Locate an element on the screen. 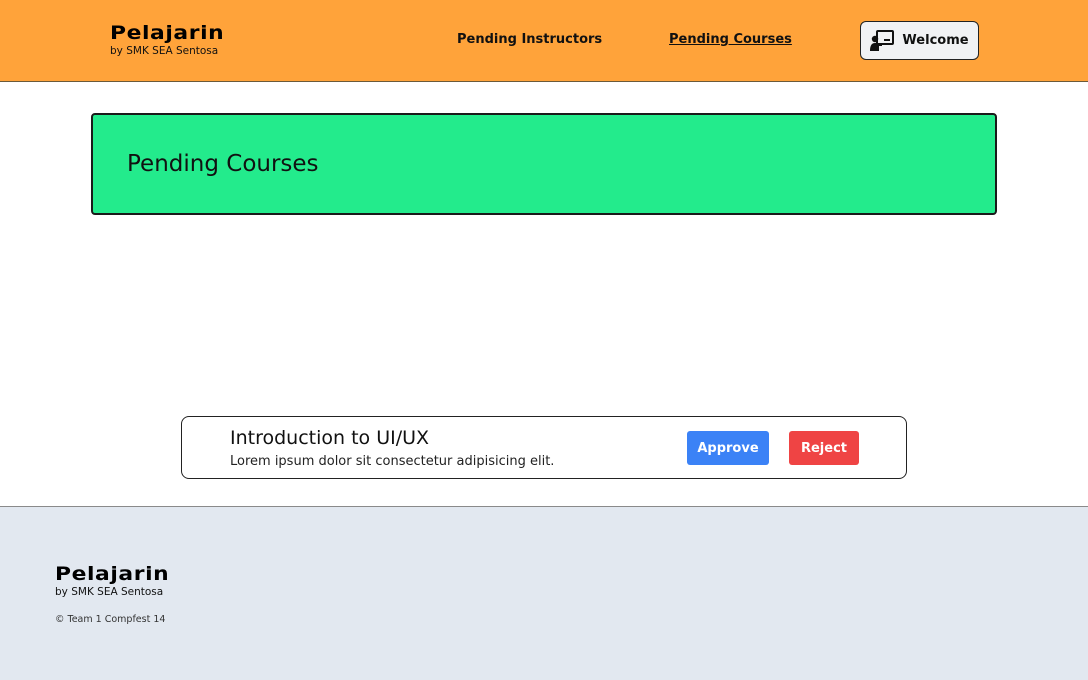 Image resolution: width=1088 pixels, height=680 pixels. footer-brand-name: Pelajarin is located at coordinates (112, 574).